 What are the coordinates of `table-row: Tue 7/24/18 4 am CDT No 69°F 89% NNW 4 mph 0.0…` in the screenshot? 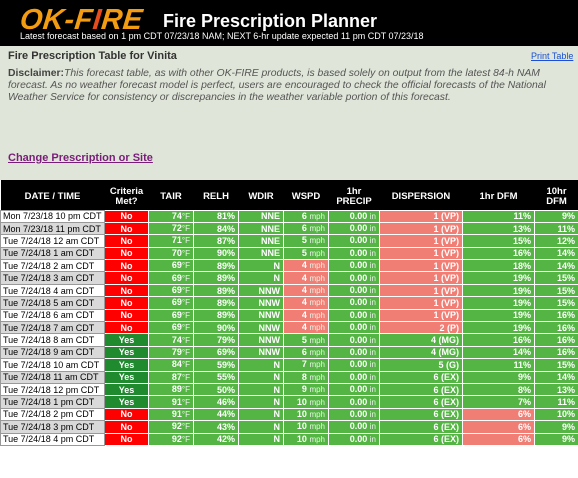 It's located at (289, 290).